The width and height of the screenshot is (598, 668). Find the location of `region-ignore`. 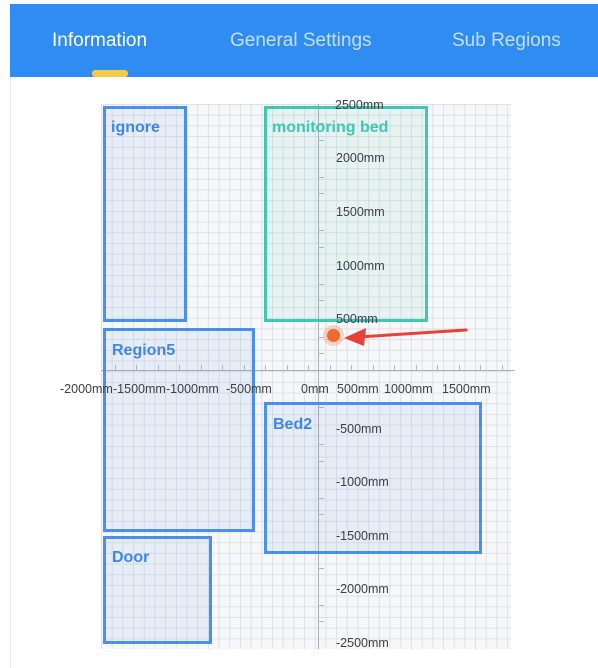

region-ignore is located at coordinates (145, 214).